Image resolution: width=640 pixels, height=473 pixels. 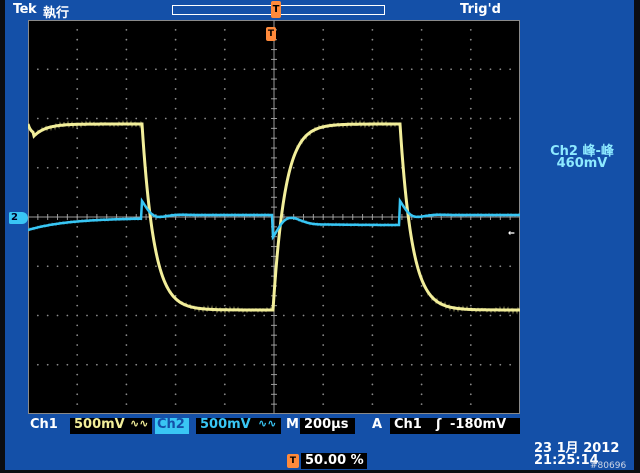 I want to click on horizontal-position-icon: T, so click(x=293, y=461).